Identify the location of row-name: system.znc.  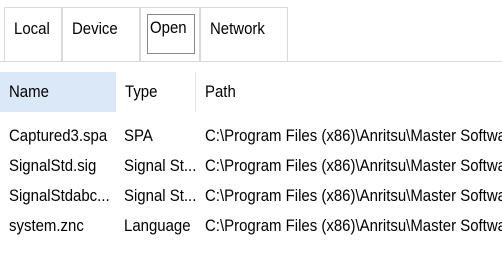
(63, 226).